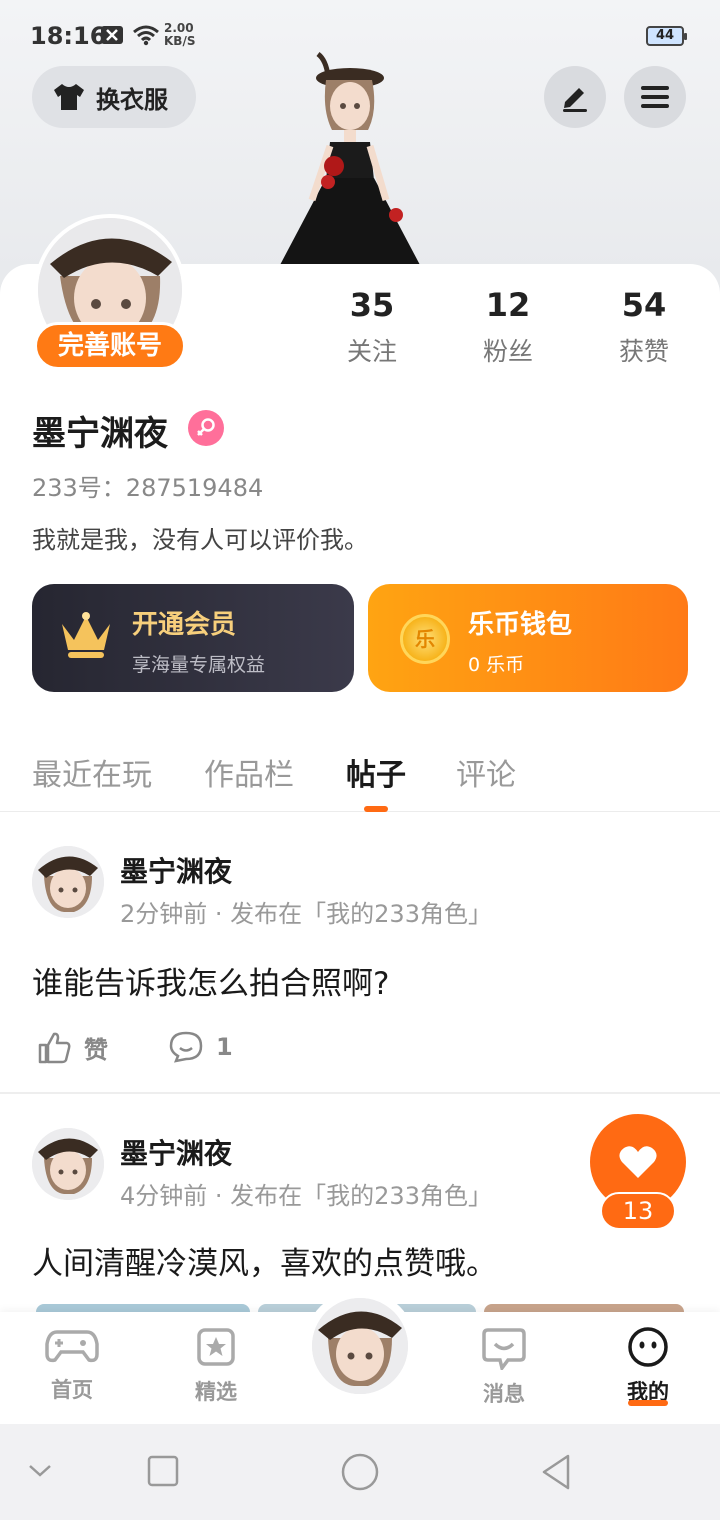 The height and width of the screenshot is (1520, 720). Describe the element at coordinates (72, 1346) in the screenshot. I see `gamepad-icon` at that location.